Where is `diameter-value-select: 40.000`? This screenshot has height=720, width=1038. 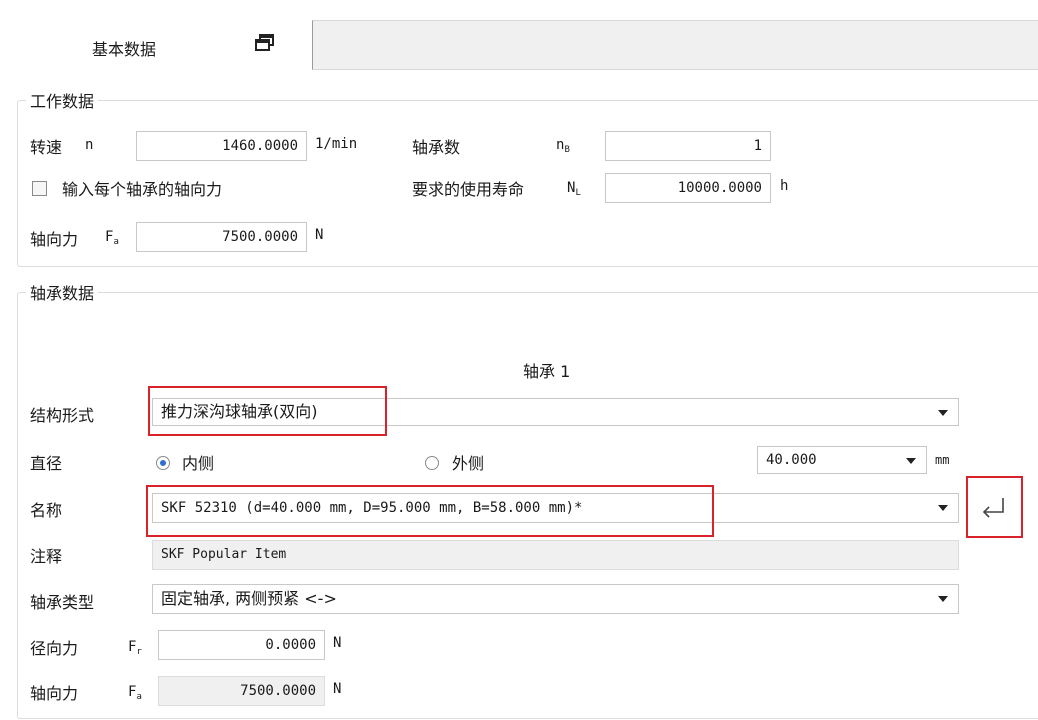 diameter-value-select: 40.000 is located at coordinates (842, 460).